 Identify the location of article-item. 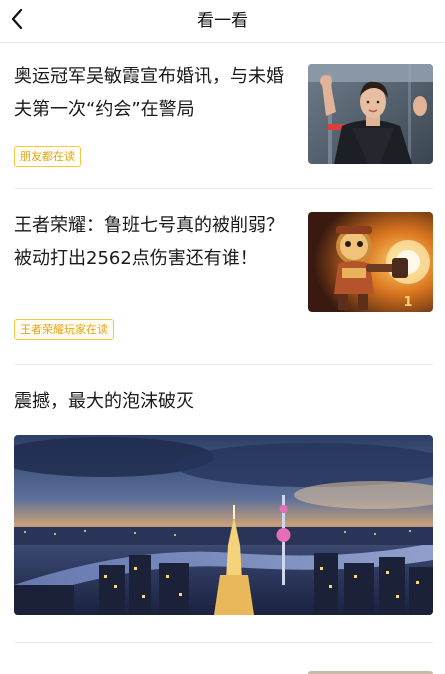
(222, 658).